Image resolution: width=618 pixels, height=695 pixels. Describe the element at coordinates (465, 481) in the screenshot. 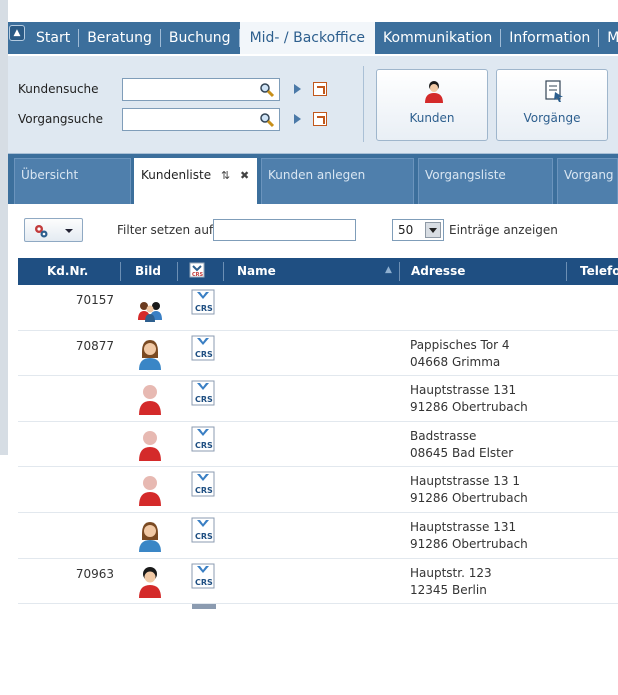

I see `address-line-1: Hauptstrasse 13 1` at that location.